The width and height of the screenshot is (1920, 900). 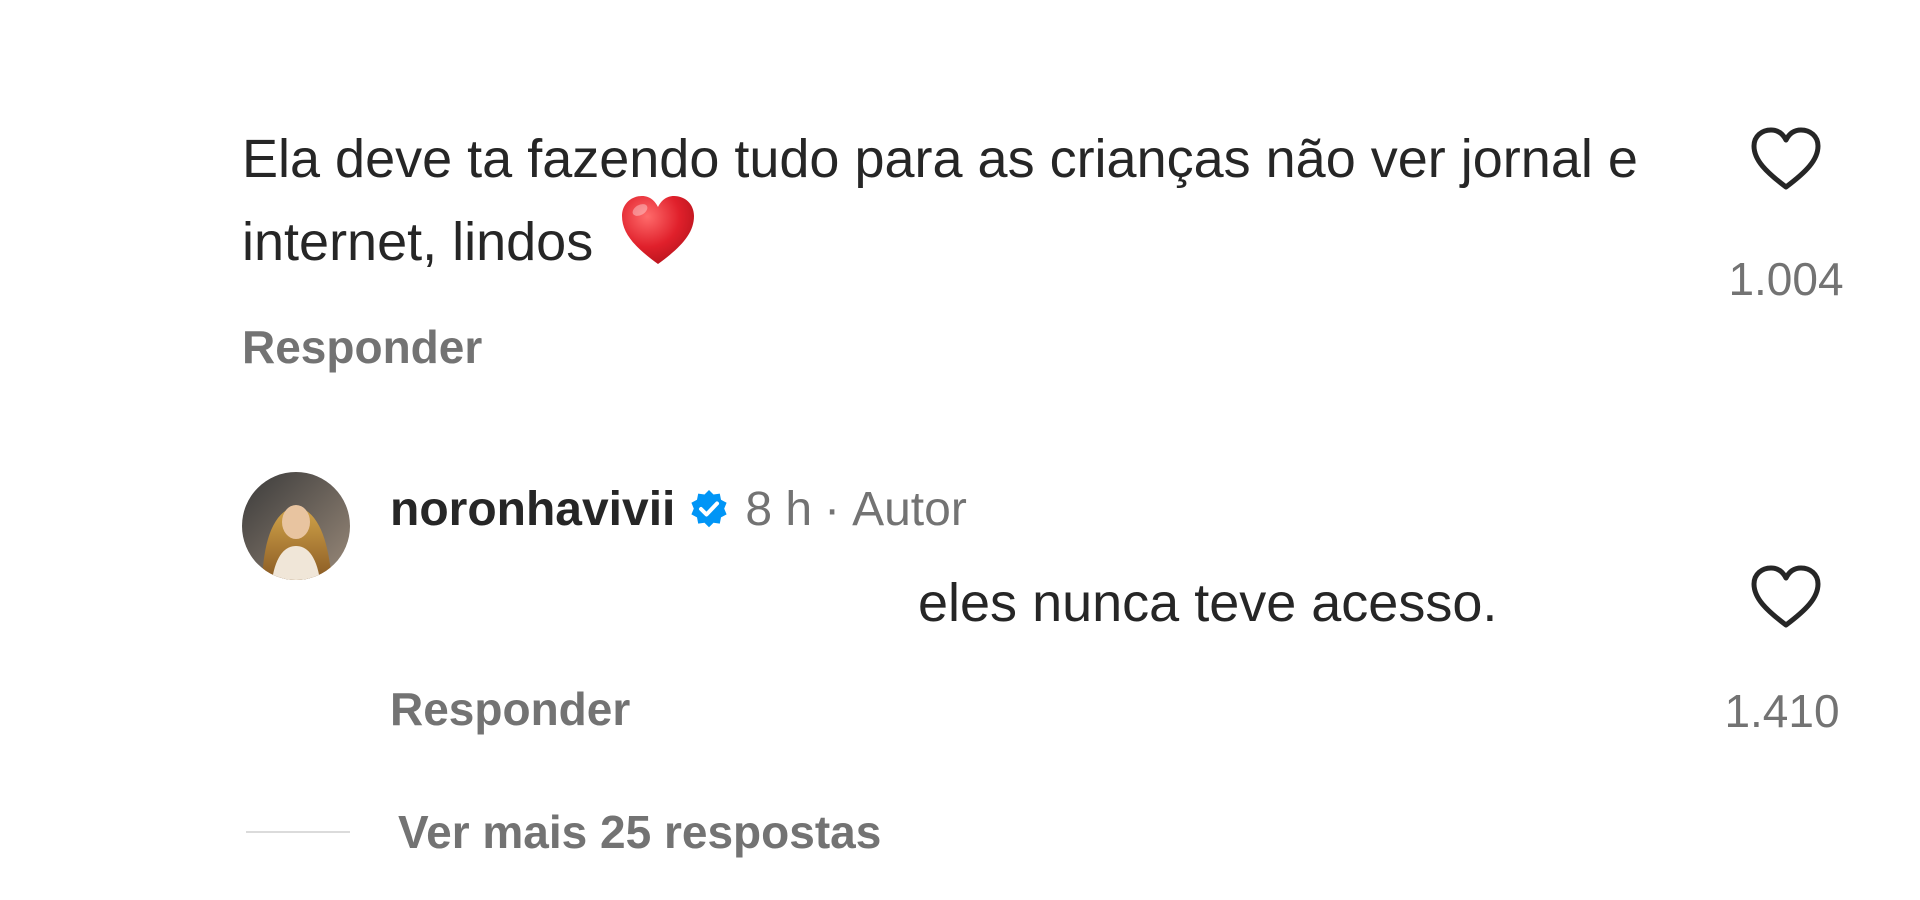 What do you see at coordinates (510, 709) in the screenshot?
I see `reply-reply-button: Responder` at bounding box center [510, 709].